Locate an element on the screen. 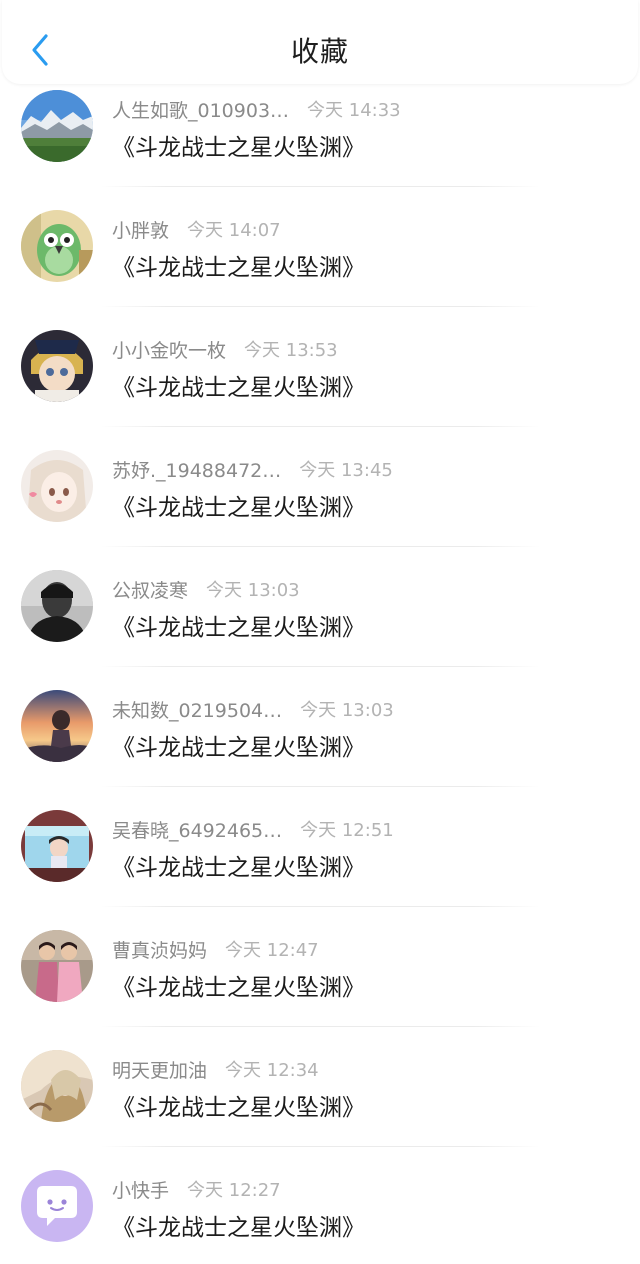  top-nav-bar: 收藏 is located at coordinates (320, 42).